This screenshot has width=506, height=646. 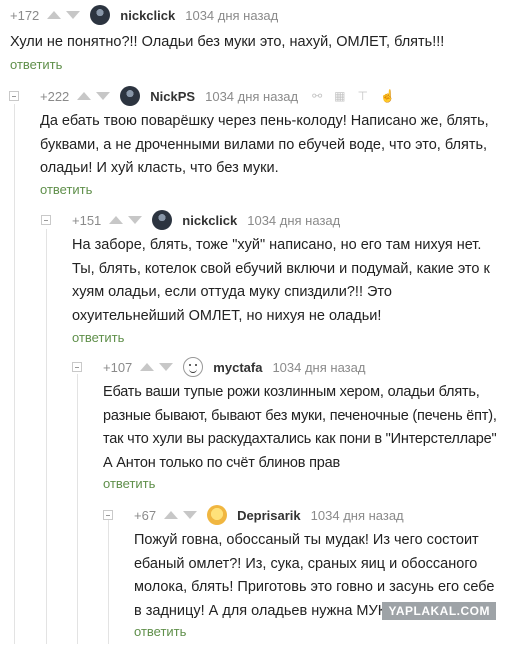 What do you see at coordinates (55, 96) in the screenshot?
I see `comment-rating: +222` at bounding box center [55, 96].